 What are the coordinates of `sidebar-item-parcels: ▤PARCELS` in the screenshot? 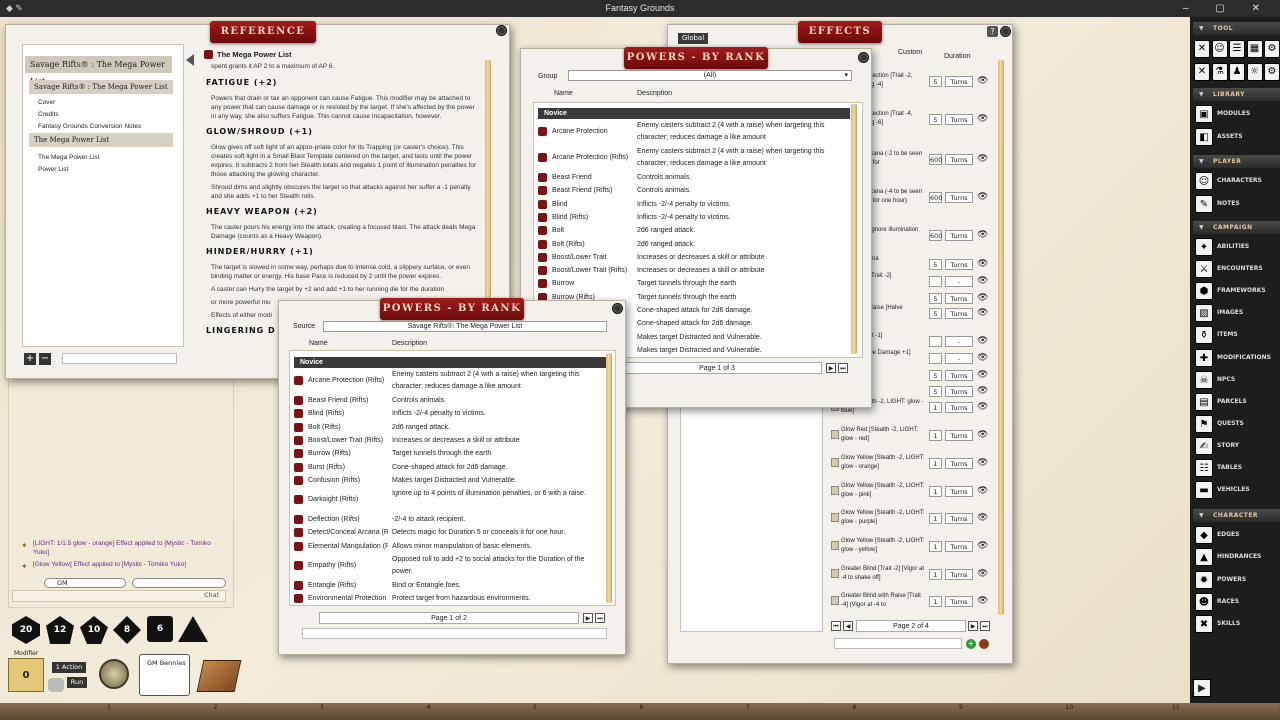 It's located at (1236, 402).